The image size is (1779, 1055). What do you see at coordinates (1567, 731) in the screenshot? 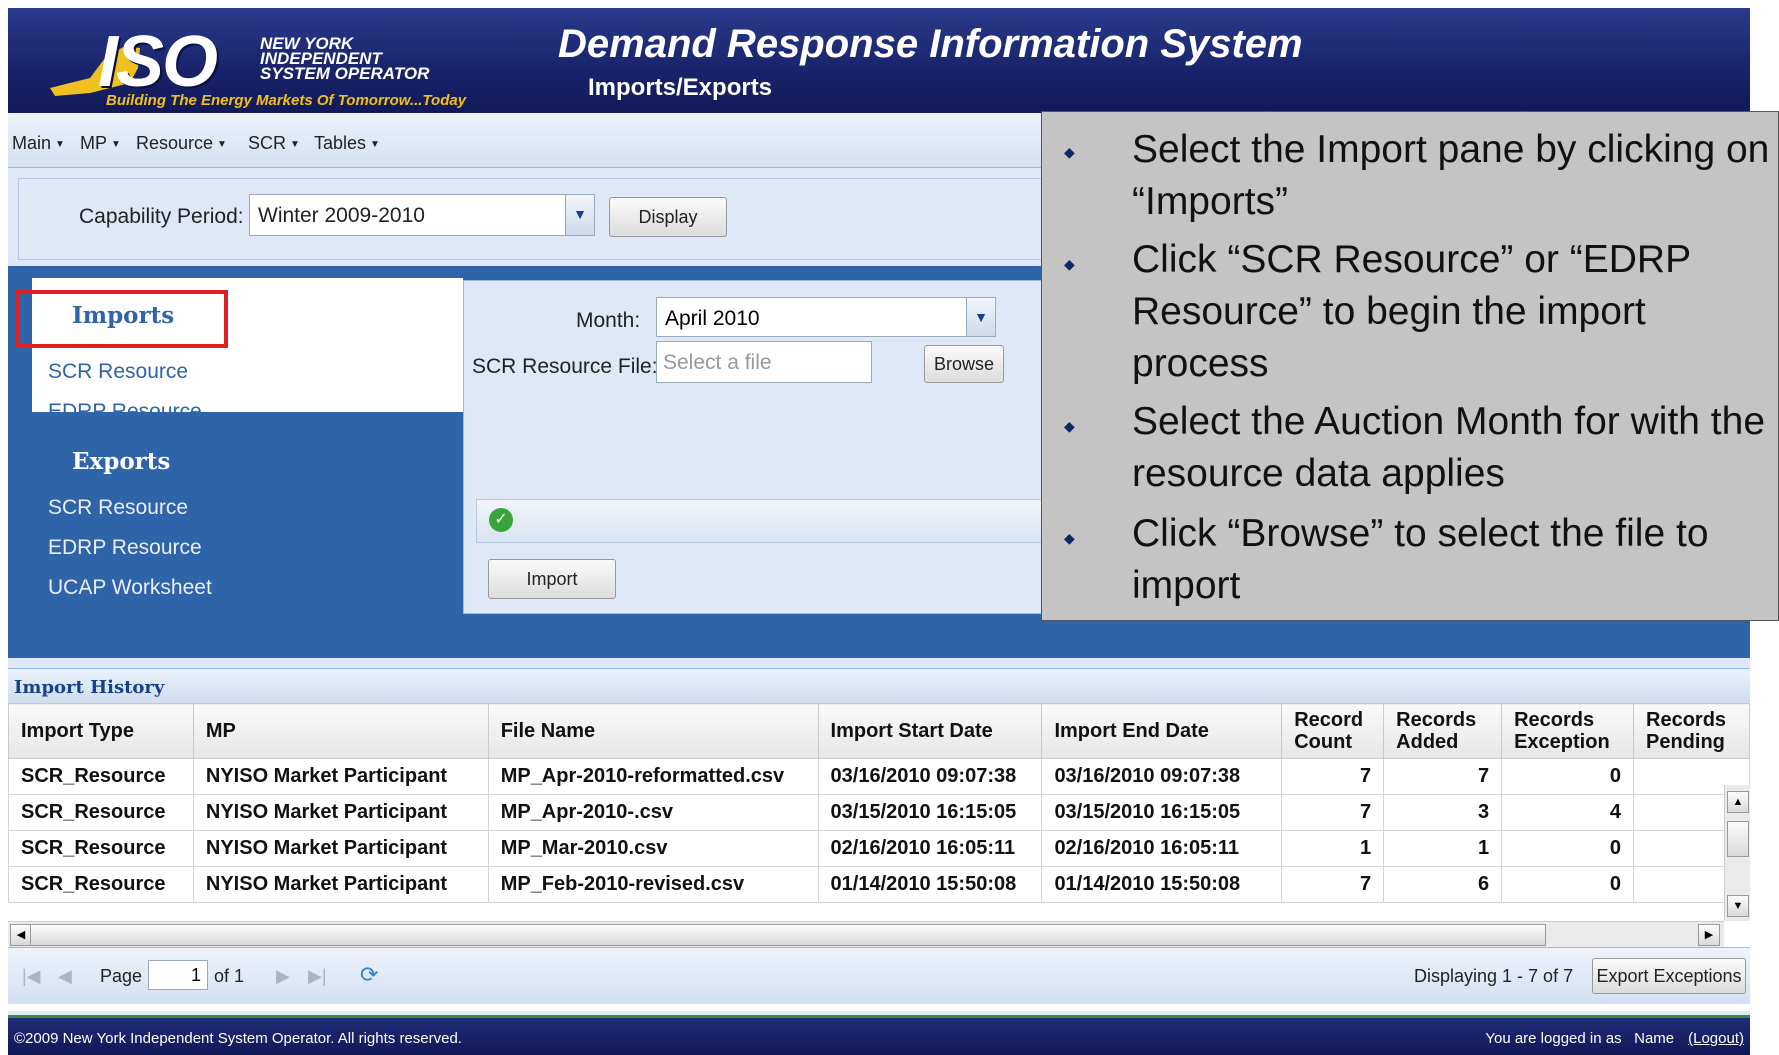
I see `col-records-exception: Records Exception` at bounding box center [1567, 731].